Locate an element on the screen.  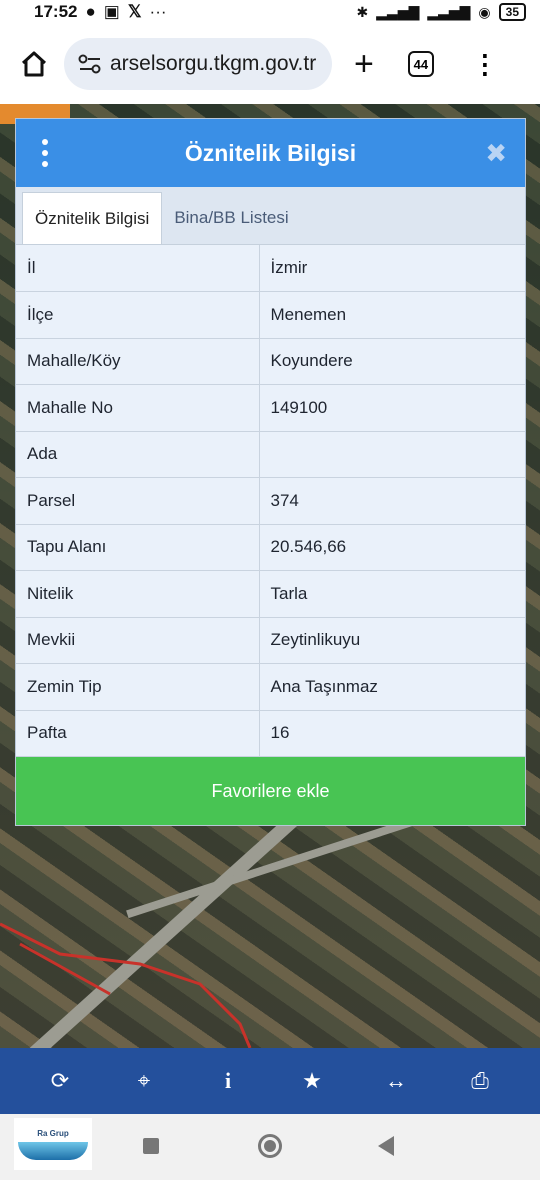
map-toolbar: ⟳ ⌖ i ★ ↔ ⎙ is located at coordinates (270, 1081).